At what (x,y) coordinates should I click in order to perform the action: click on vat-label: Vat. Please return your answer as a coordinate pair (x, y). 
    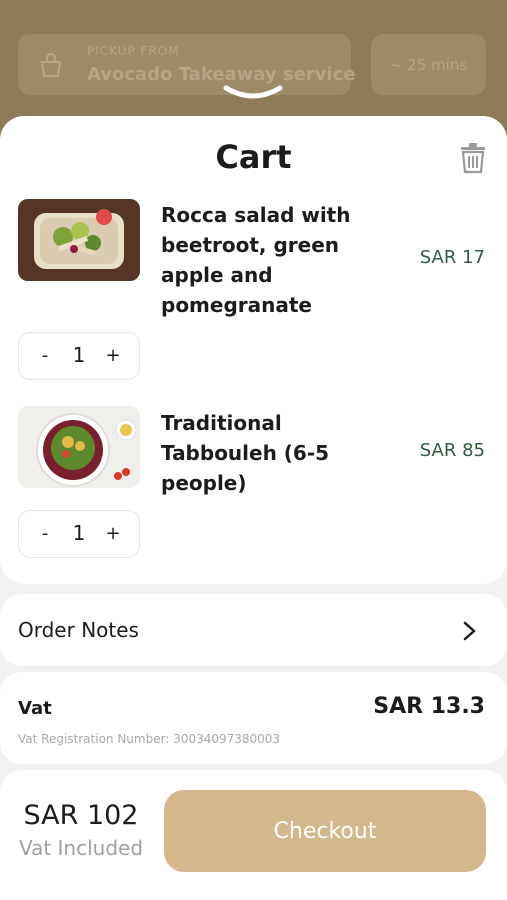
    Looking at the image, I should click on (35, 708).